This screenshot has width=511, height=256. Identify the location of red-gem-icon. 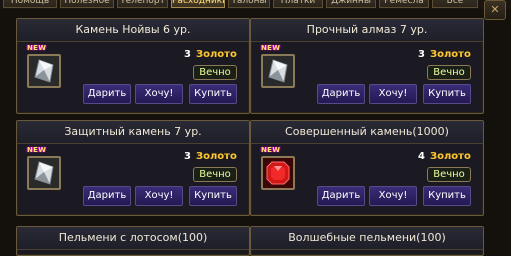
(278, 173).